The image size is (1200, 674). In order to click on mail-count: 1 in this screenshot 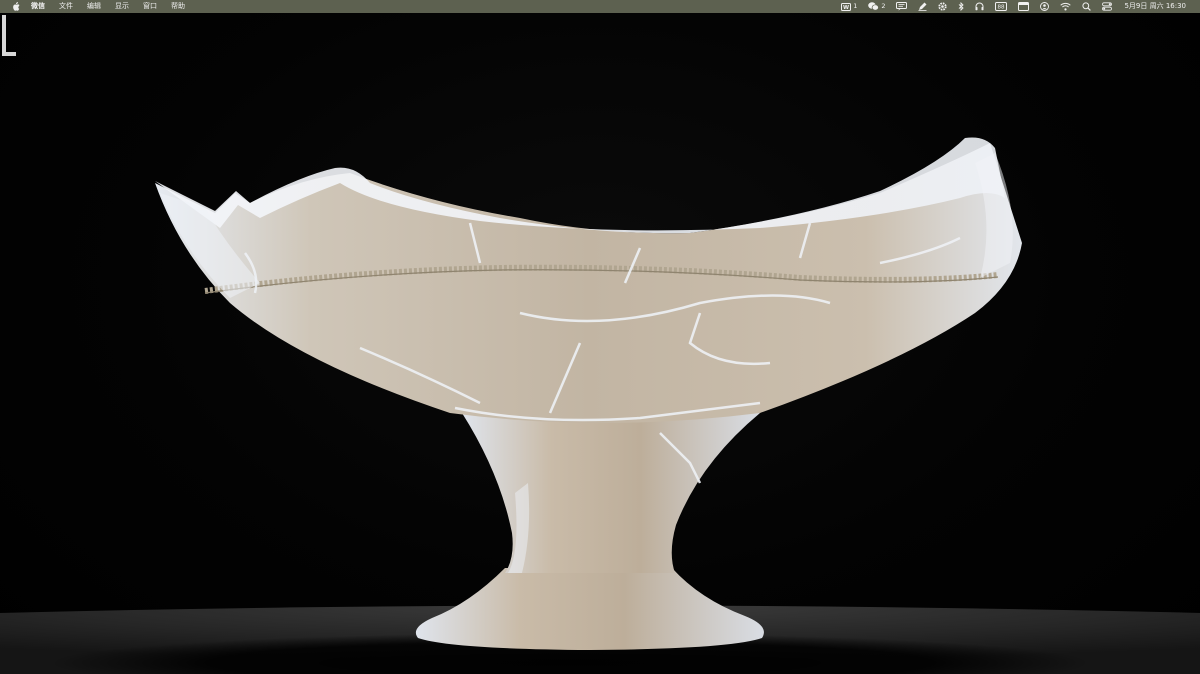, I will do `click(855, 6)`.